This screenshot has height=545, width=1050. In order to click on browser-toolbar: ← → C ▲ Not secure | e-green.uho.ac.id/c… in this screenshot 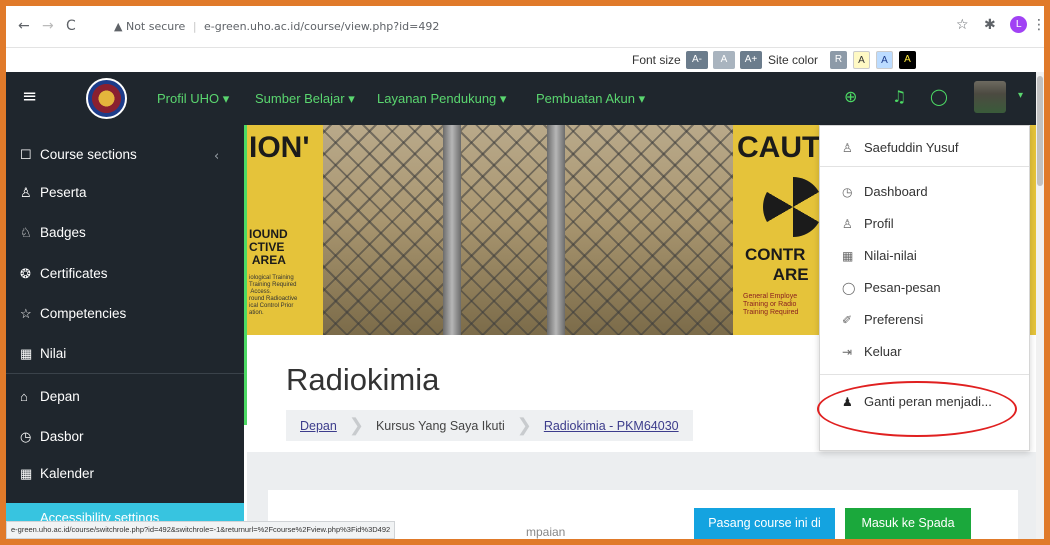, I will do `click(525, 27)`.